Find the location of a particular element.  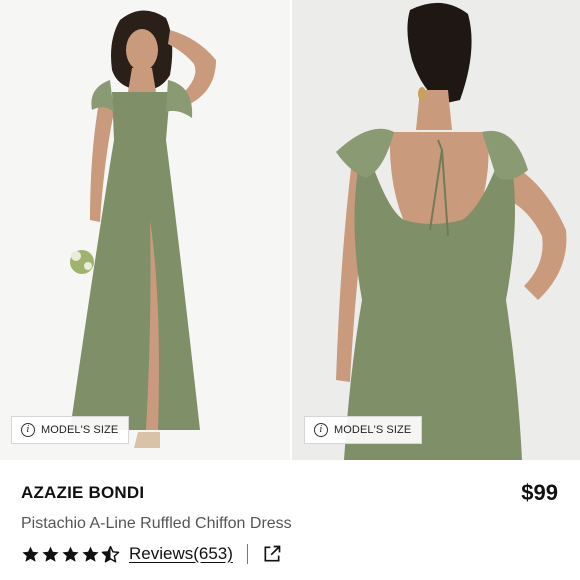

product-price: $99 is located at coordinates (539, 492).